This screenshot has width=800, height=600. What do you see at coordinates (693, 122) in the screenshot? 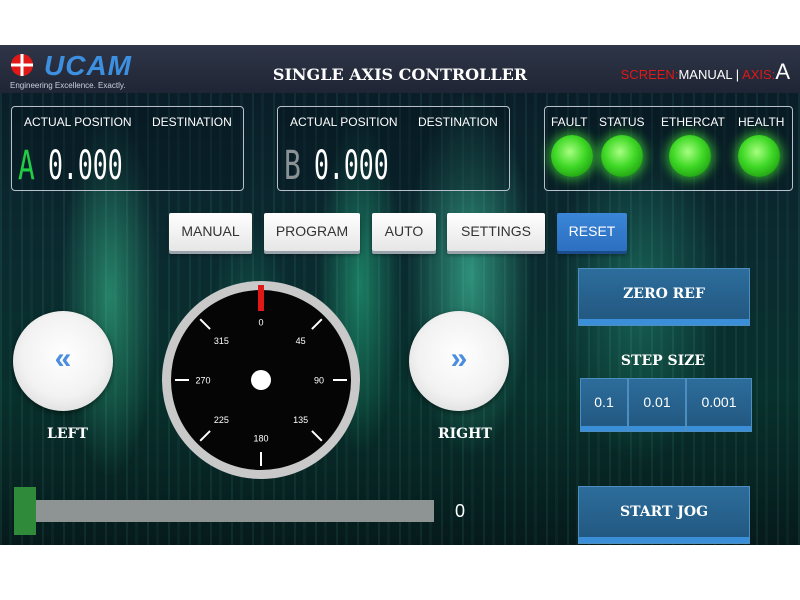
I see `ethercat-label: ETHERCAT` at bounding box center [693, 122].